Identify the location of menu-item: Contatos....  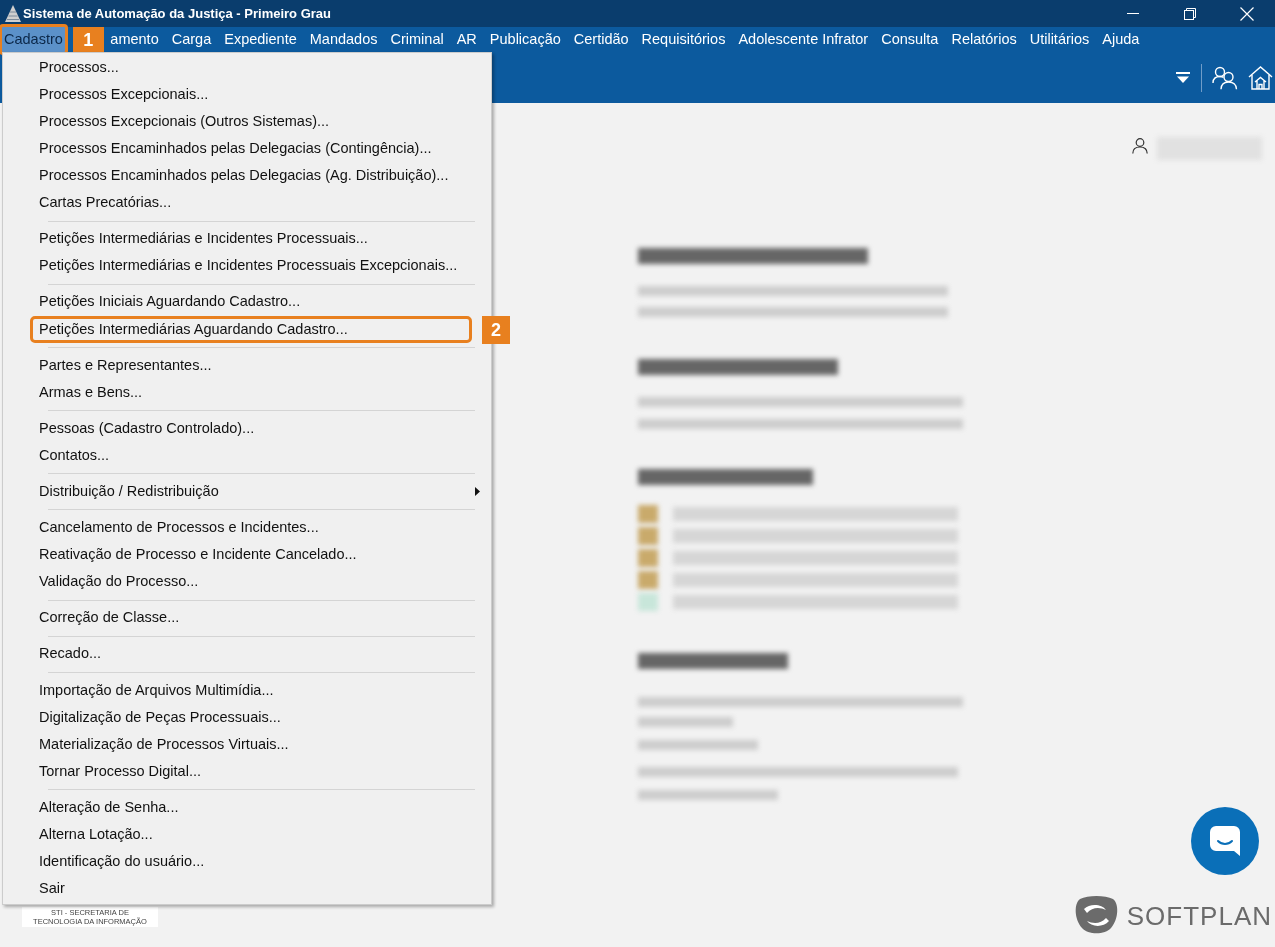
(247, 456).